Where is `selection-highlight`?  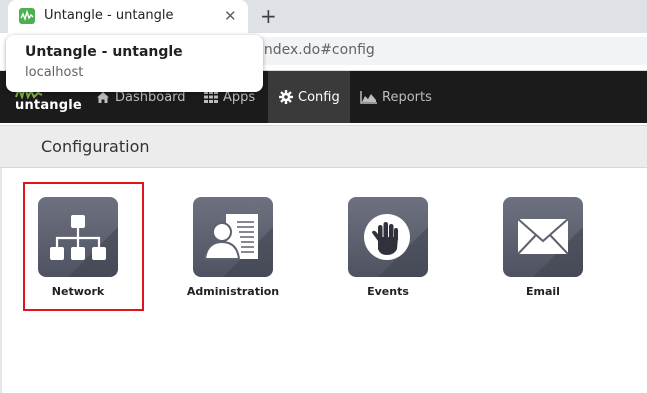
selection-highlight is located at coordinates (83, 246).